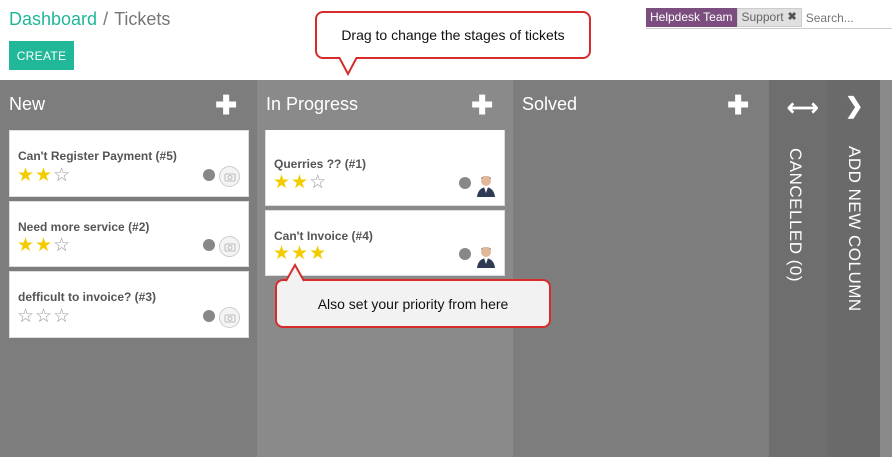 The image size is (892, 457). I want to click on breadcrumb: Dashboard / Tickets, so click(89, 19).